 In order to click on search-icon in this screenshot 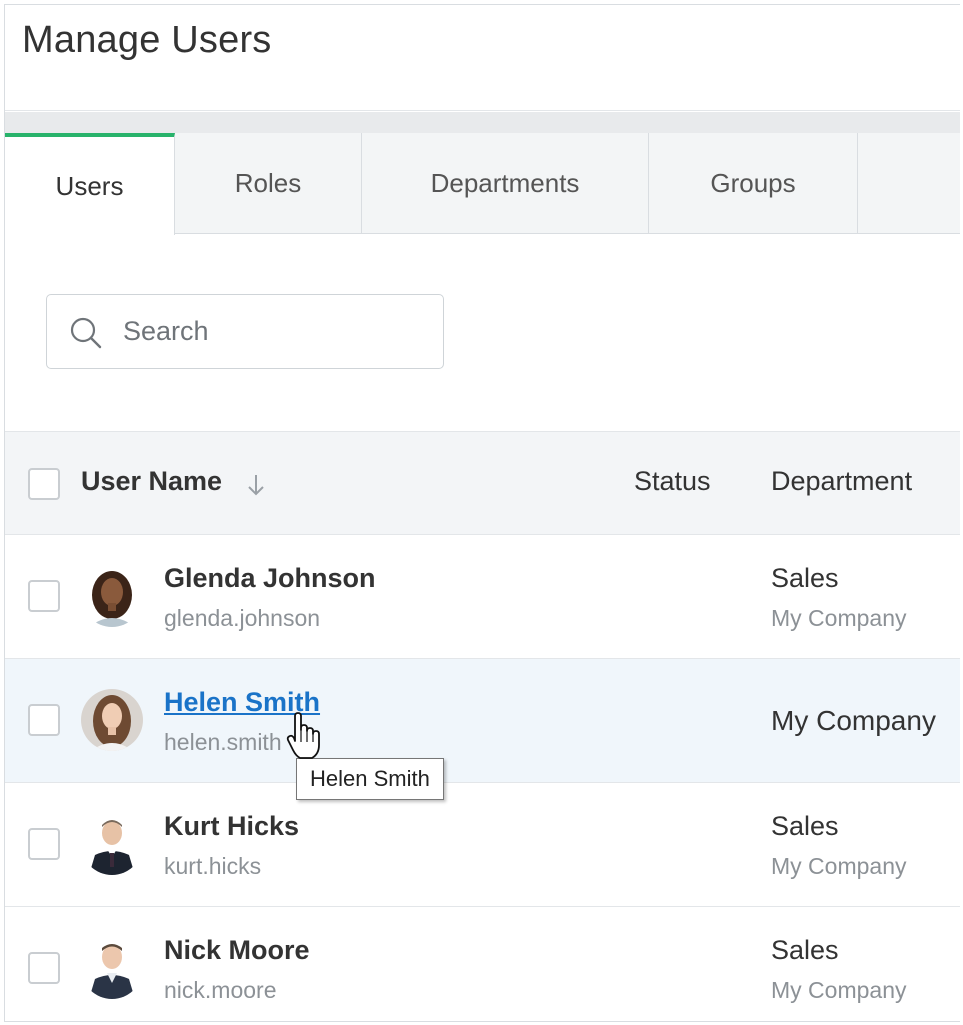, I will do `click(86, 333)`.